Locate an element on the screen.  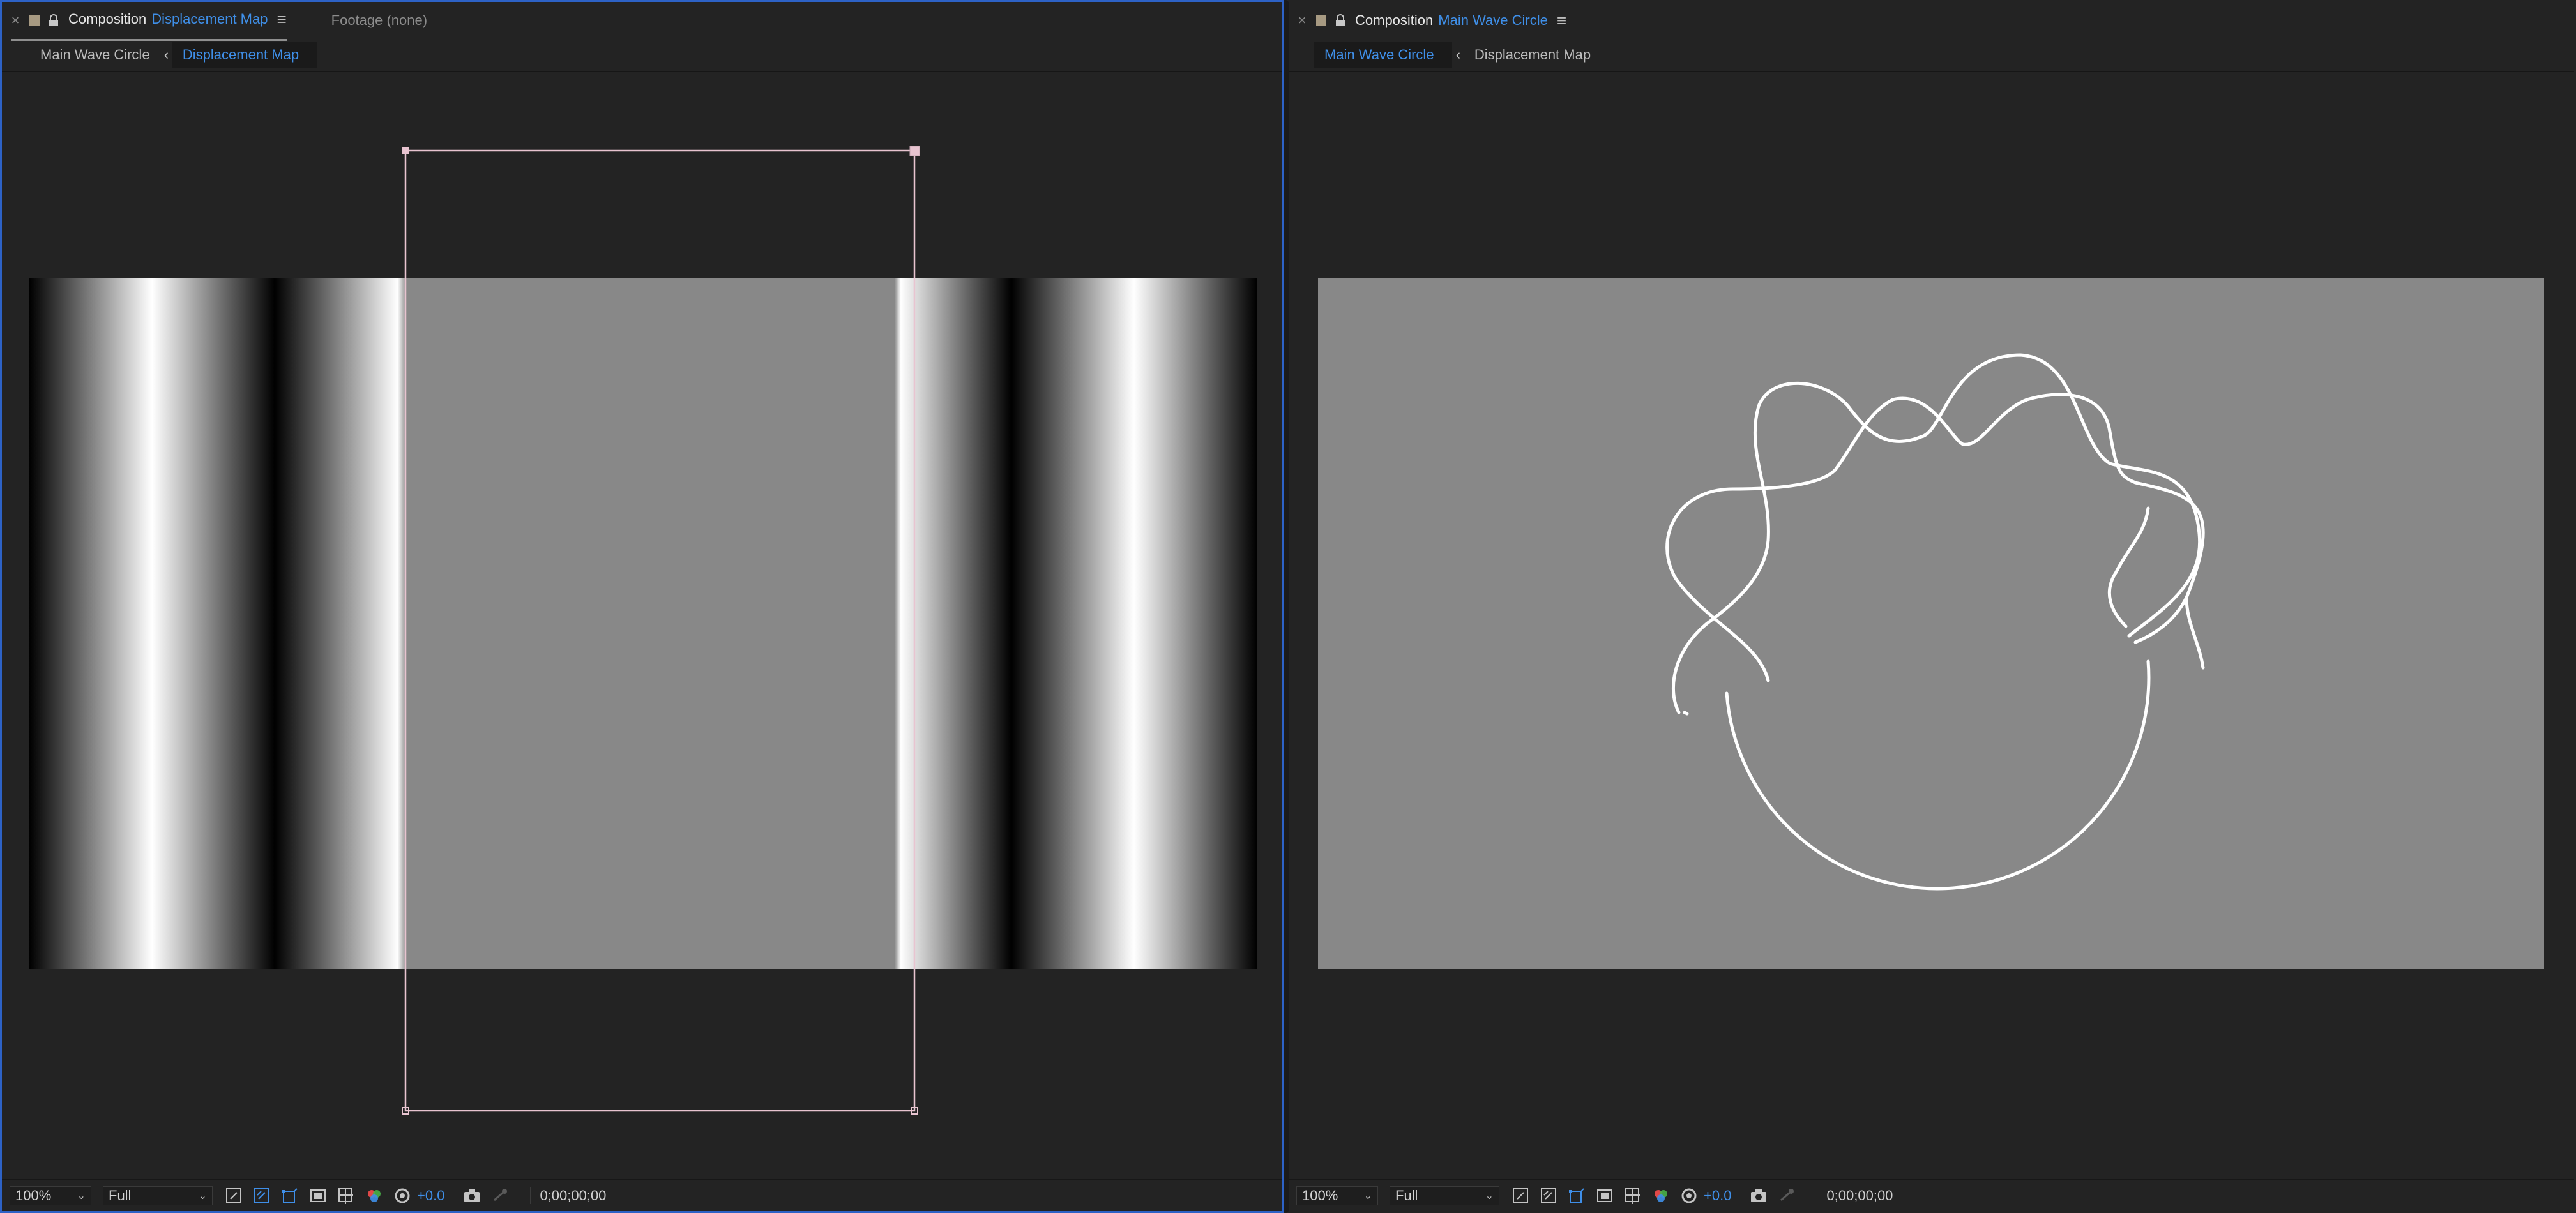
tab-comp-name: Displacement Map is located at coordinates (210, 19).